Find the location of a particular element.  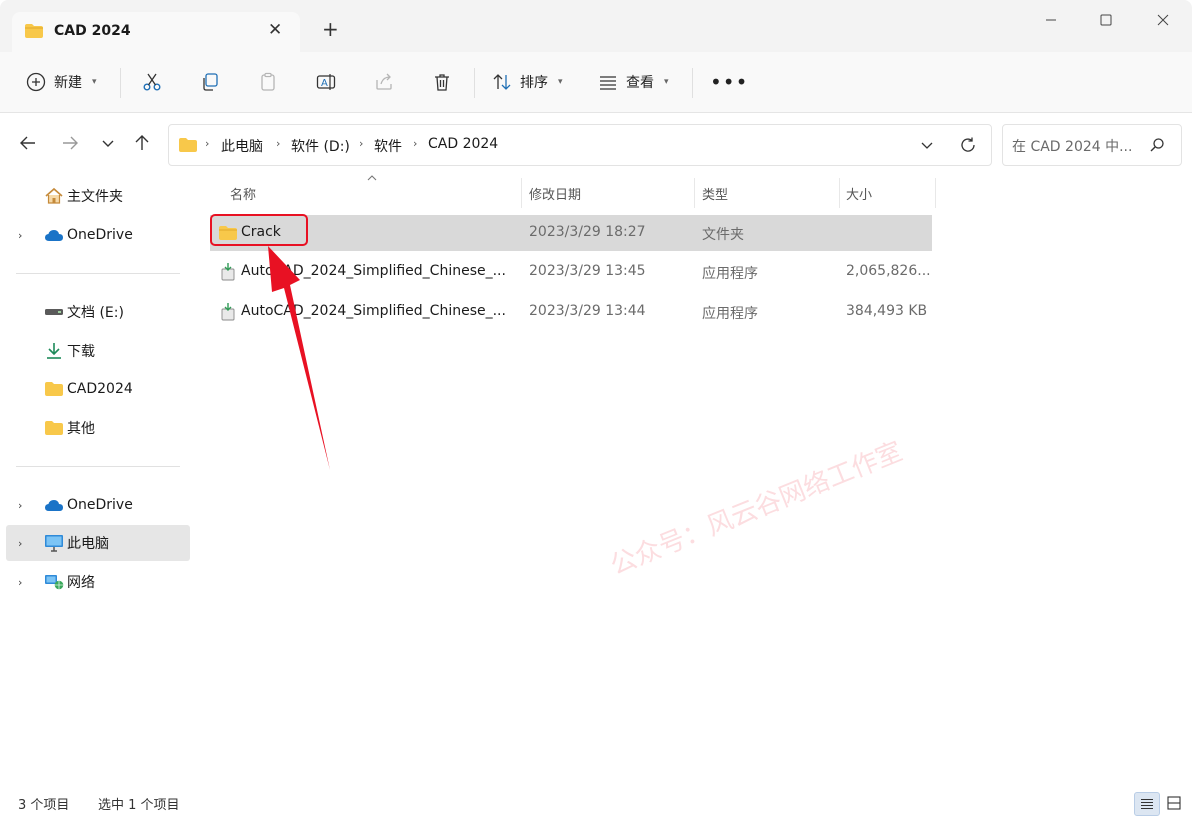

breadcrumb-cad-2024: CAD 2024 is located at coordinates (463, 144).